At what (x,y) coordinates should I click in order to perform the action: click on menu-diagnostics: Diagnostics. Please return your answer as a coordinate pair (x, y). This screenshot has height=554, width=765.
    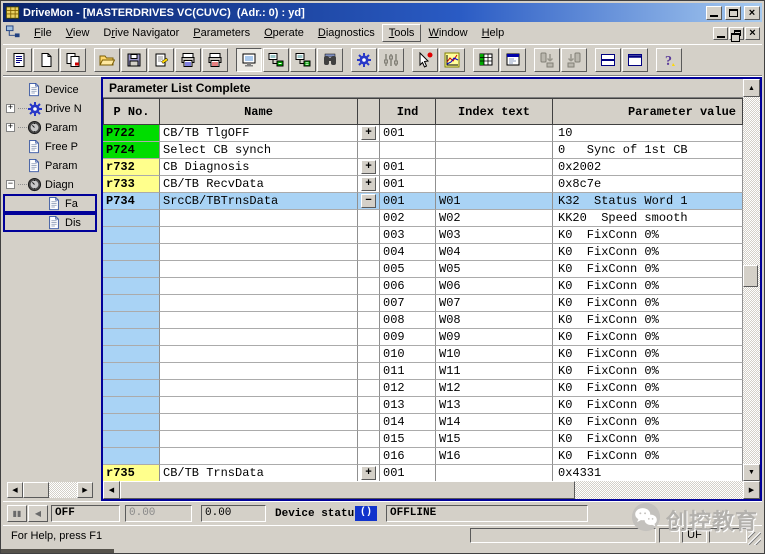
    Looking at the image, I should click on (346, 33).